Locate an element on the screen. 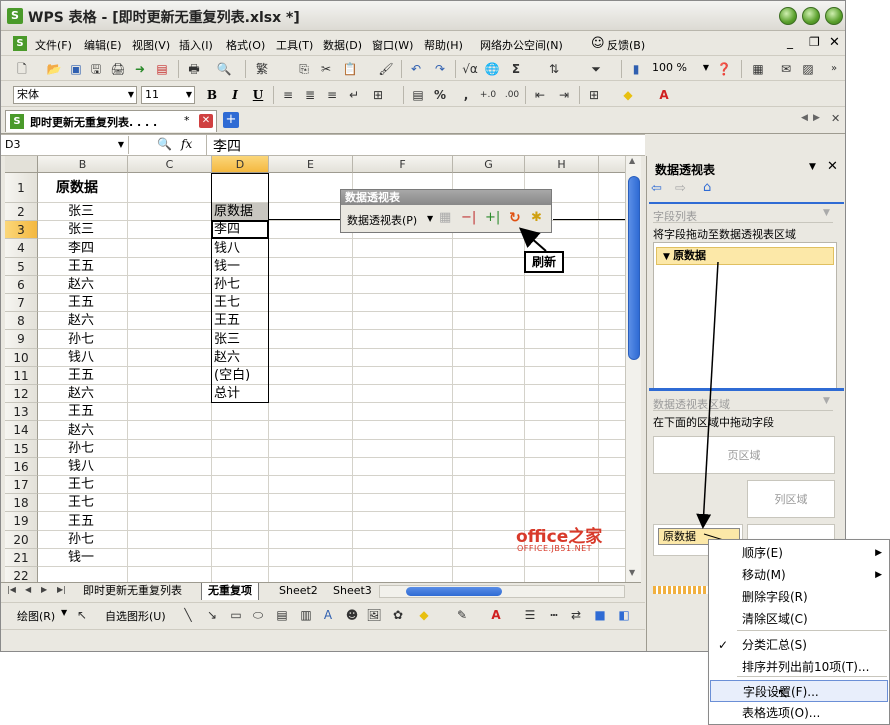 The height and width of the screenshot is (725, 890). cell-b: 钱一 is located at coordinates (81, 558).